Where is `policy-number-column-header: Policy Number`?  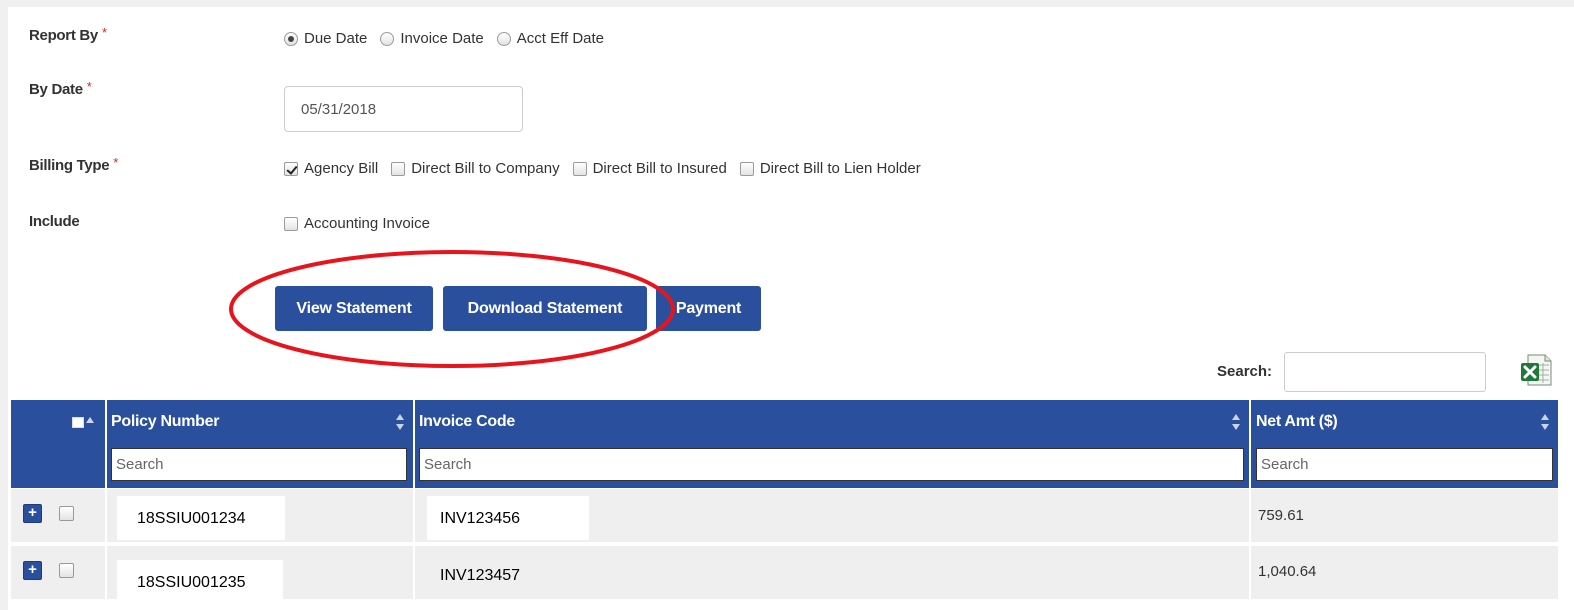 policy-number-column-header: Policy Number is located at coordinates (260, 444).